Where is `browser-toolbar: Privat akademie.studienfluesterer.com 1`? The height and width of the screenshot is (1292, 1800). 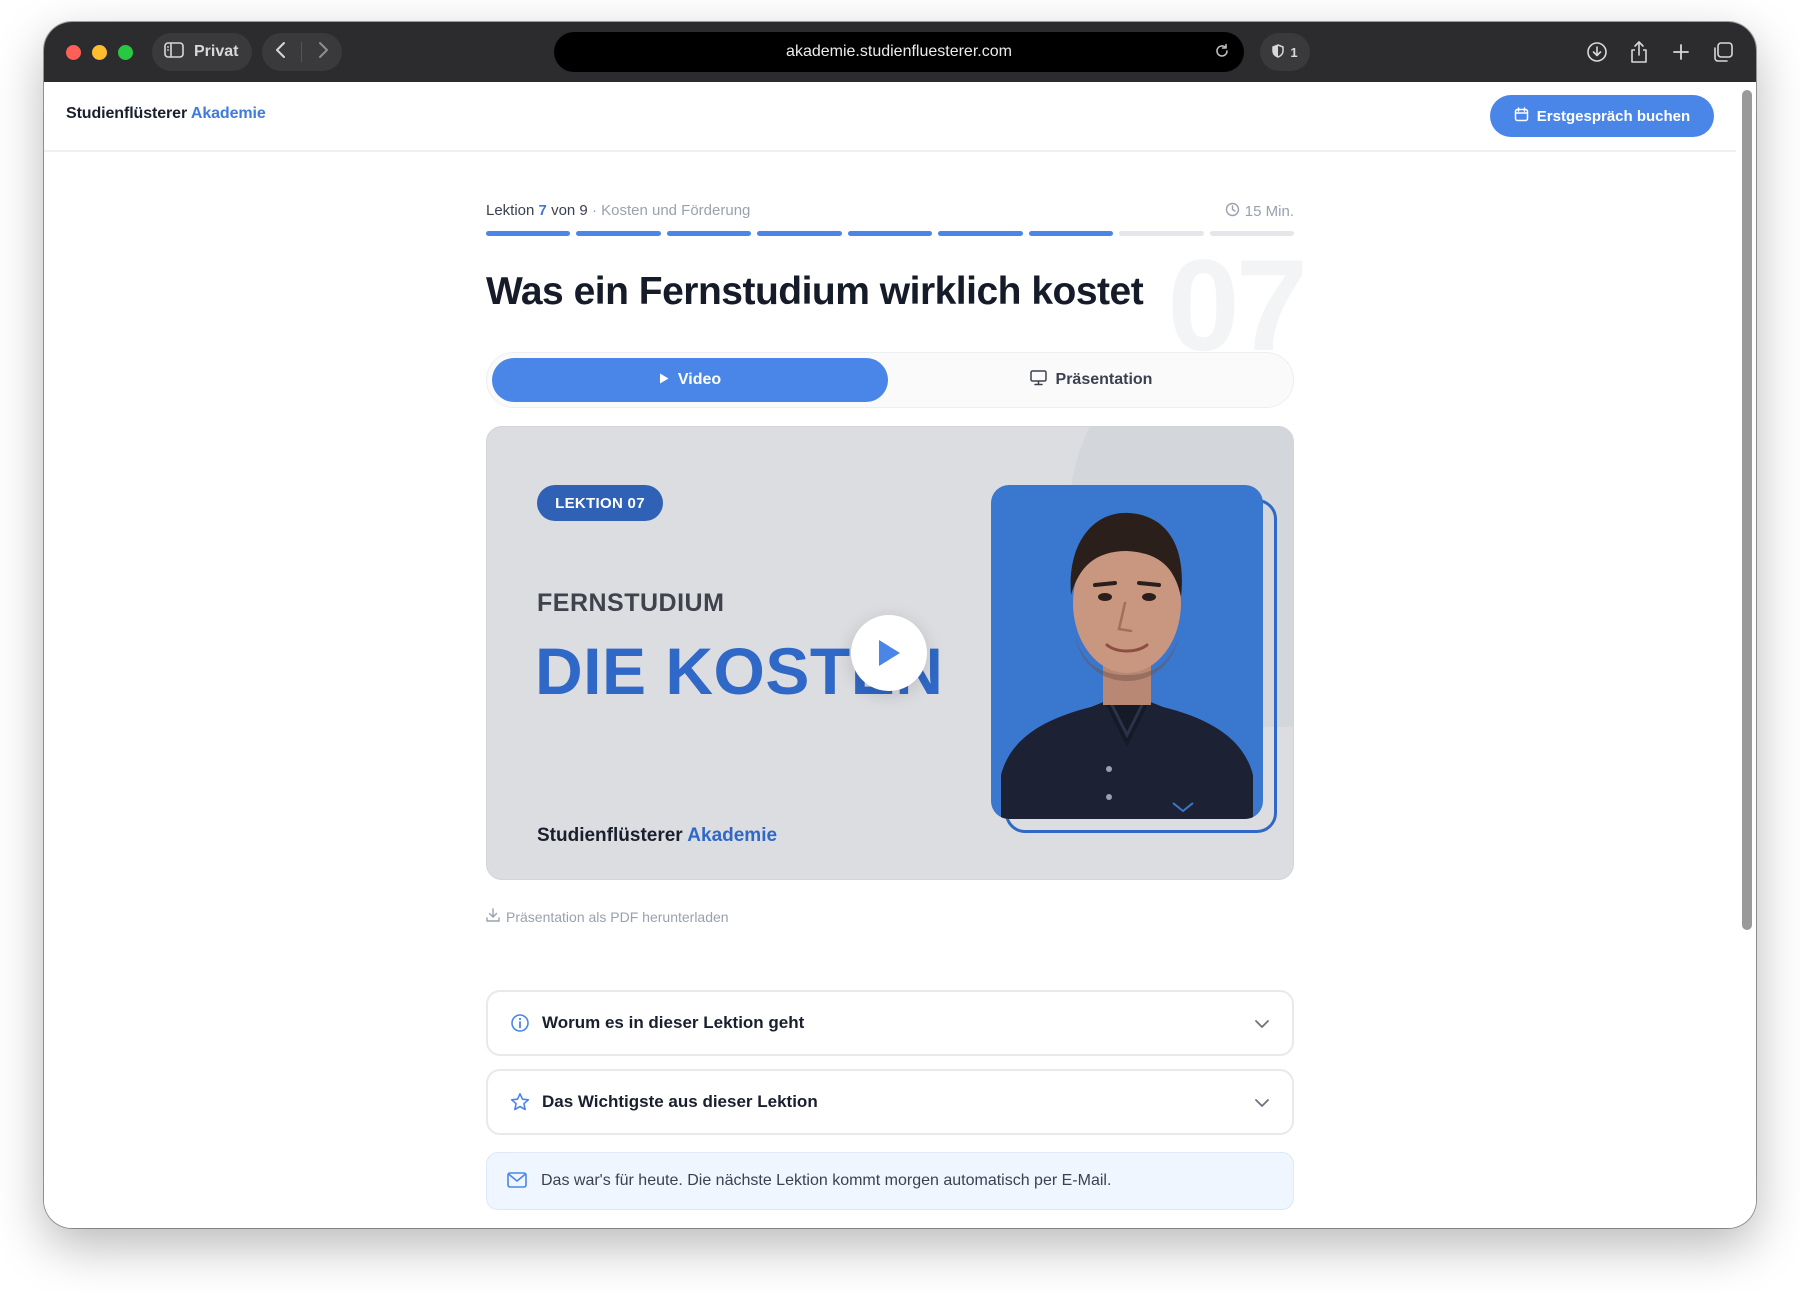 browser-toolbar: Privat akademie.studienfluesterer.com 1 is located at coordinates (900, 52).